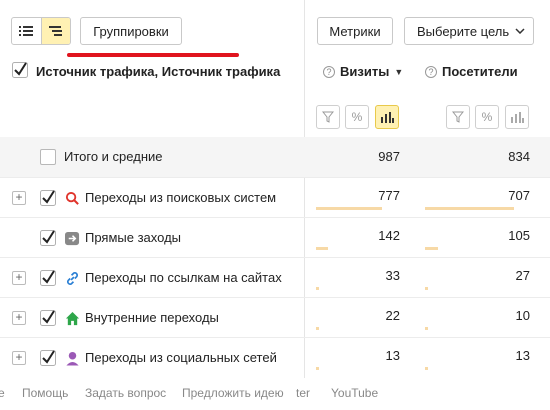 The image size is (550, 410). I want to click on row-label: Внутренние переходы, so click(152, 317).